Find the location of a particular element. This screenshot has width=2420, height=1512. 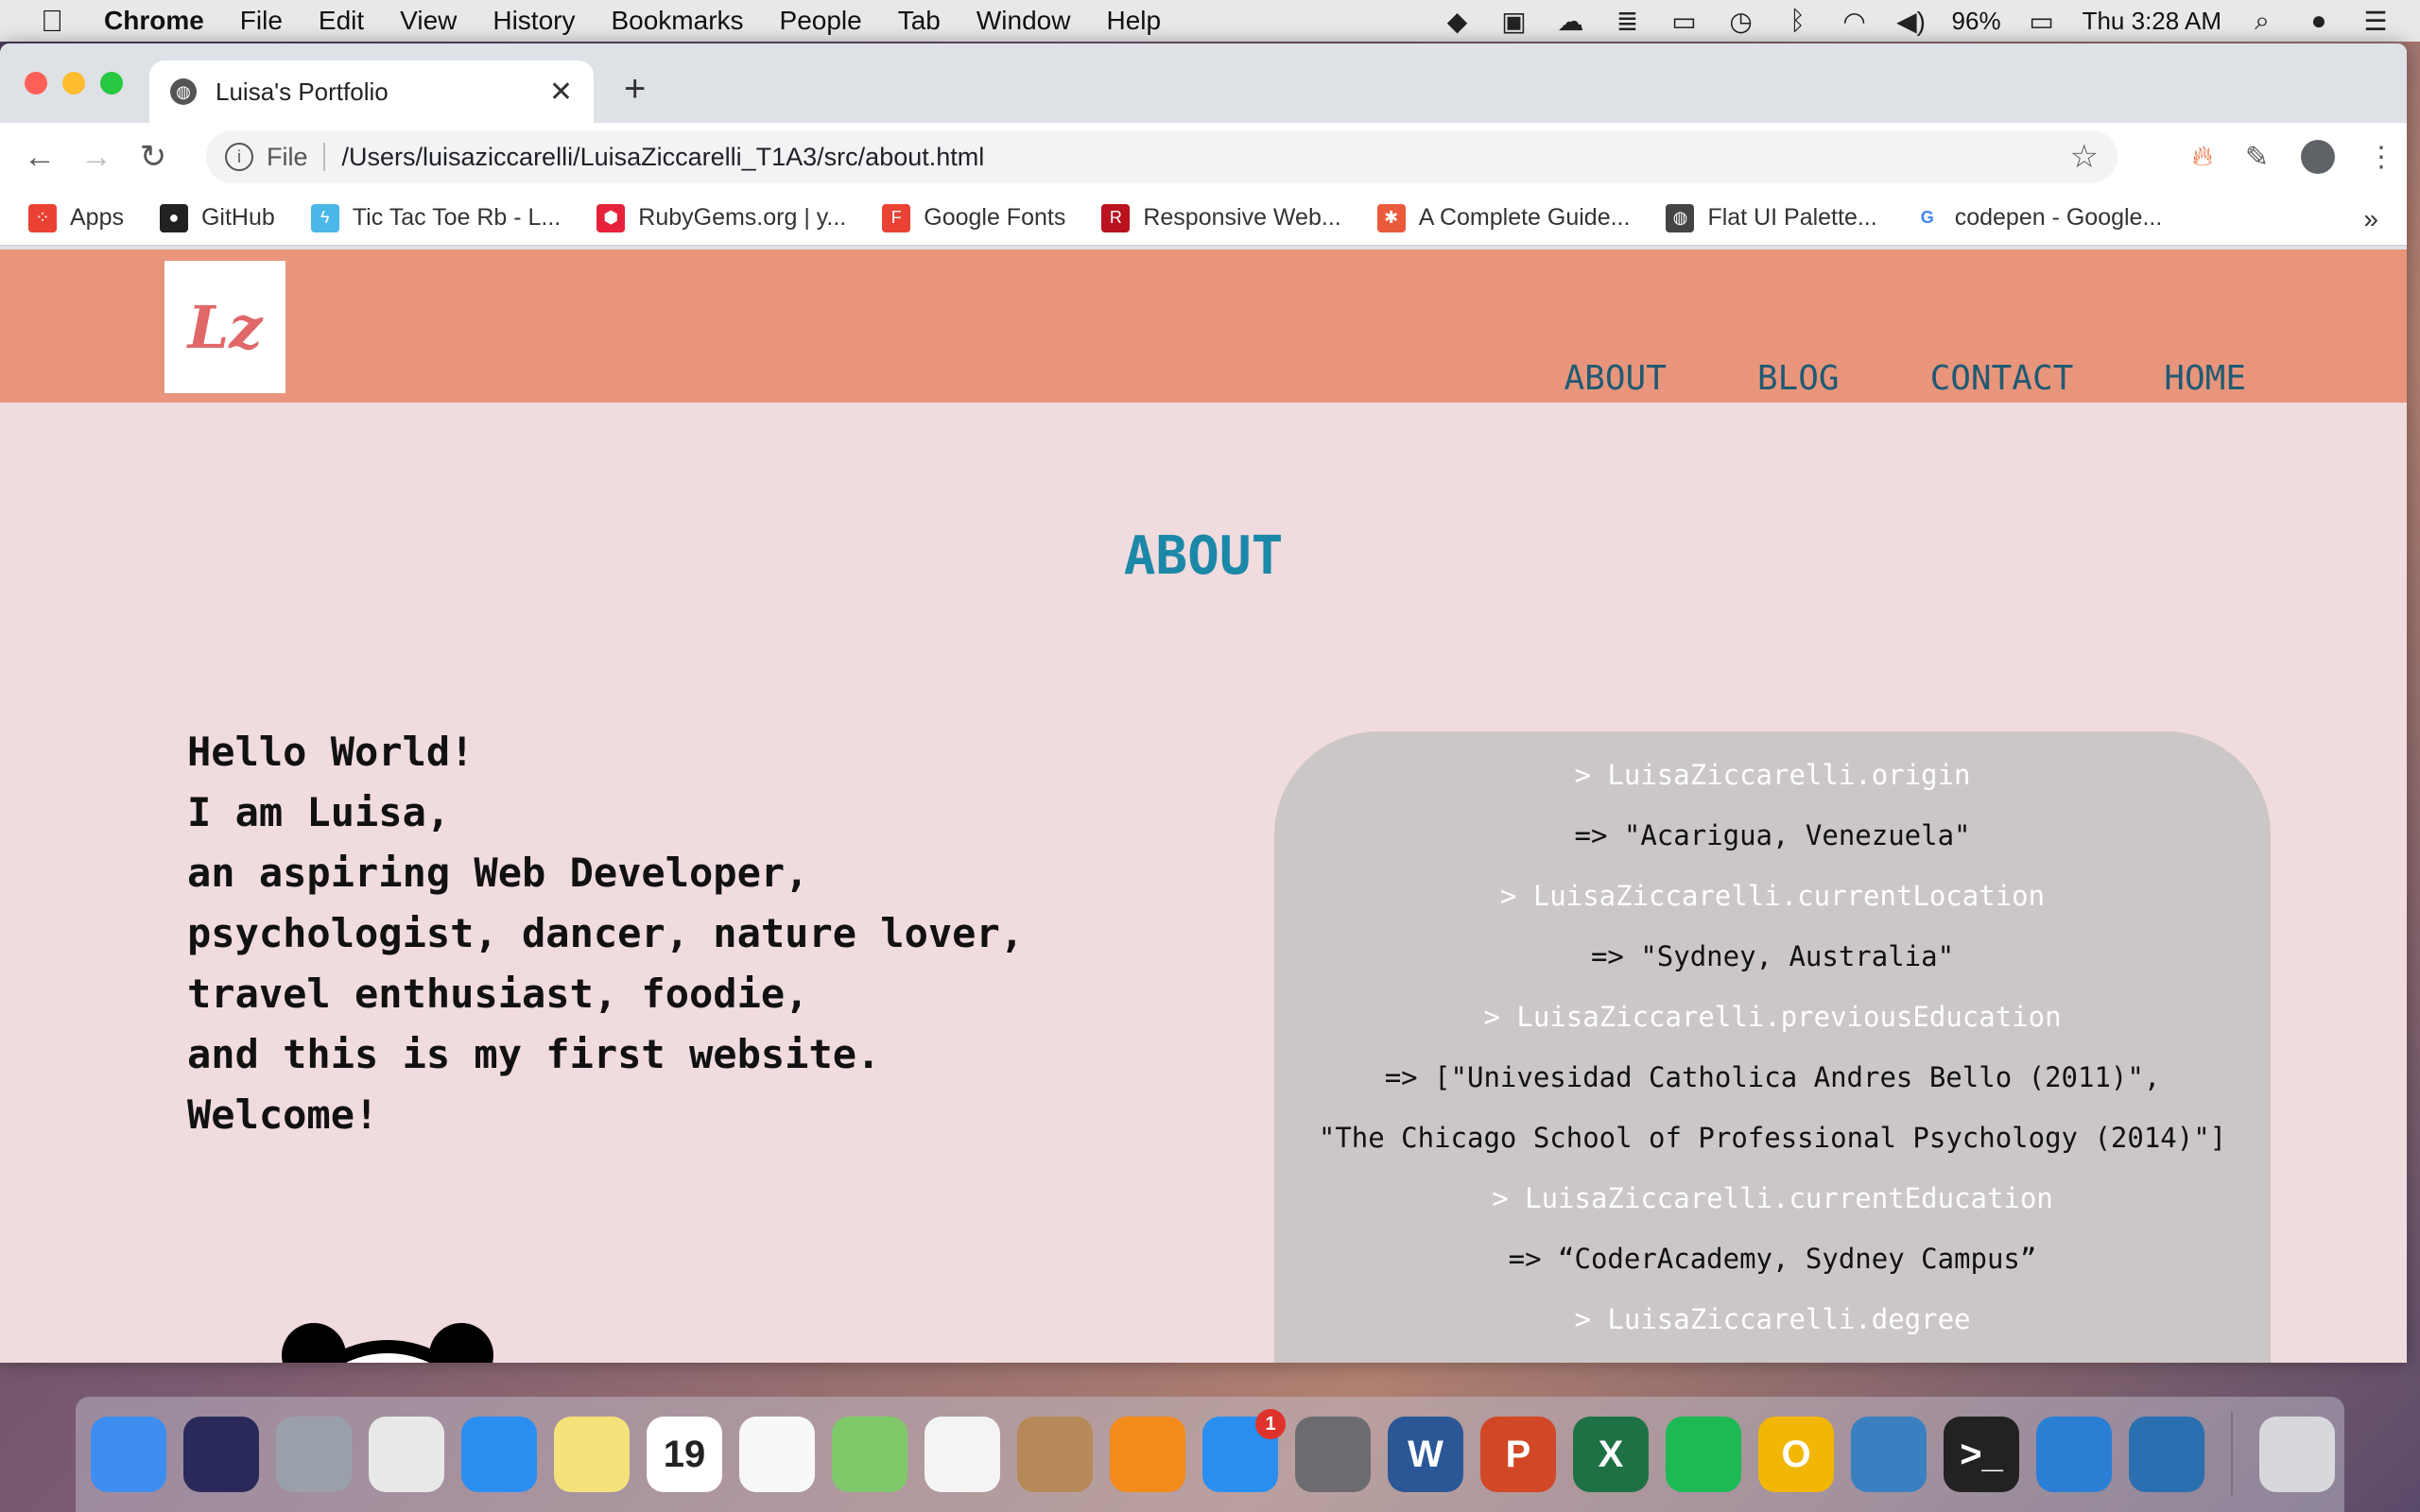

bookmark-star-icon: ☆ is located at coordinates (2084, 157).